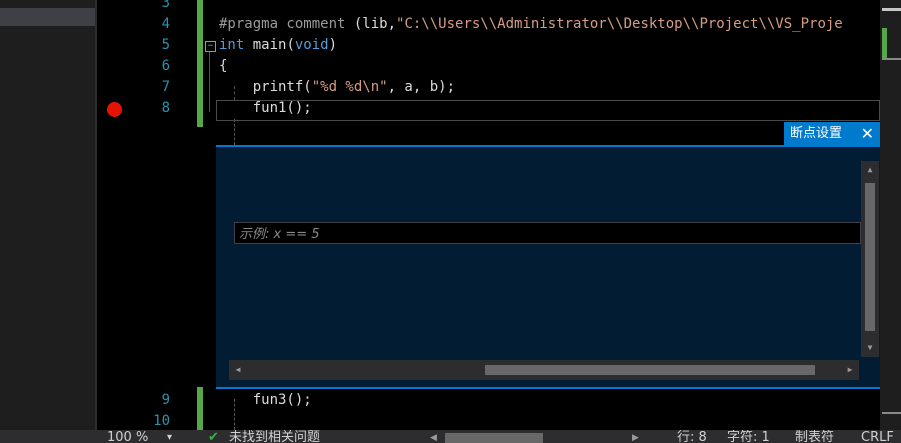 Image resolution: width=901 pixels, height=443 pixels. Describe the element at coordinates (816, 133) in the screenshot. I see `breakpoint-settings-title: 断点设置` at that location.